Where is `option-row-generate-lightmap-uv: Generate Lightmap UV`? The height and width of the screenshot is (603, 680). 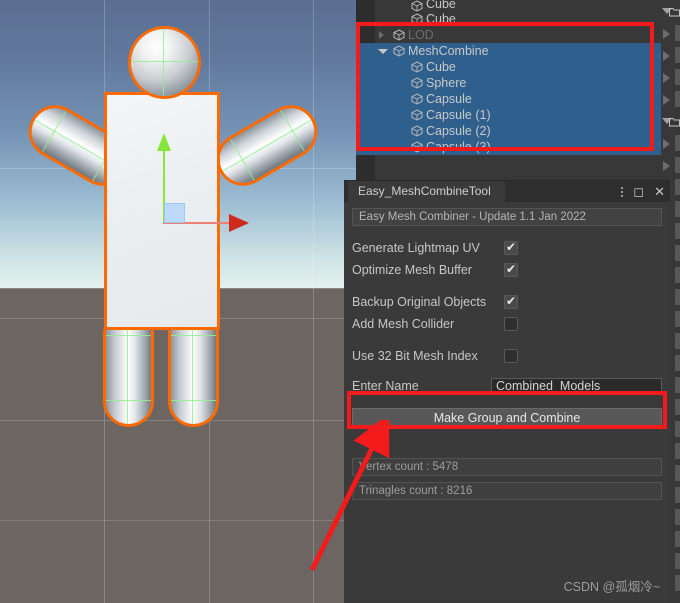
option-row-generate-lightmap-uv: Generate Lightmap UV is located at coordinates (507, 248).